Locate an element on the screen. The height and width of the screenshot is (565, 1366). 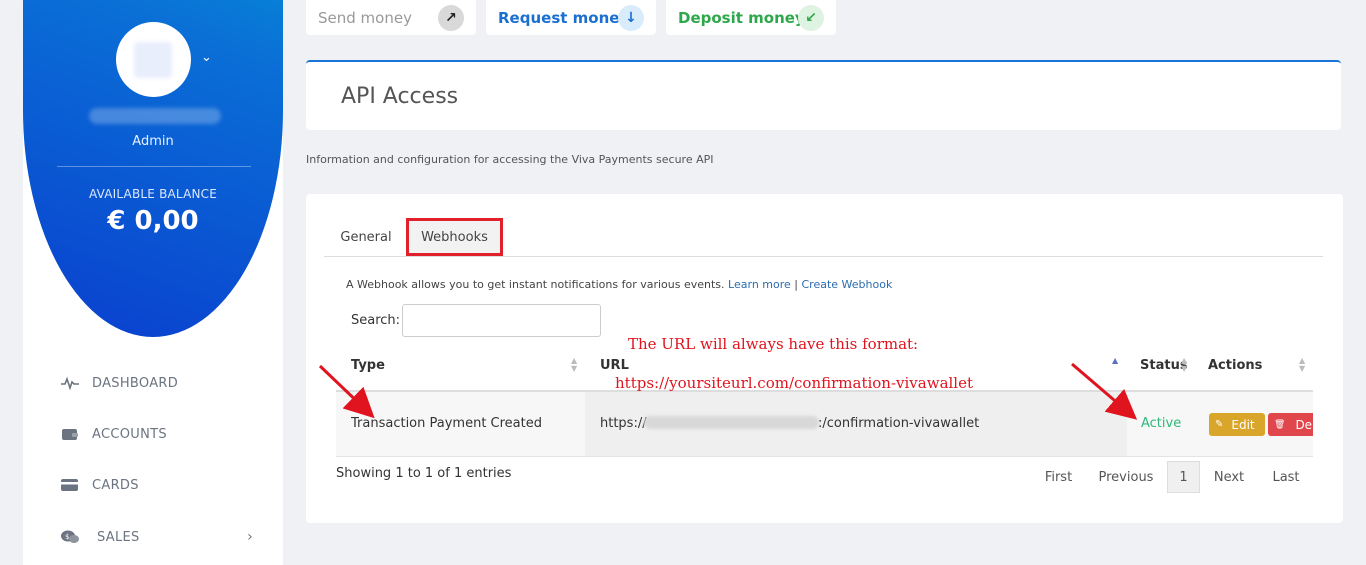
annotation-arrows is located at coordinates (728, 391).